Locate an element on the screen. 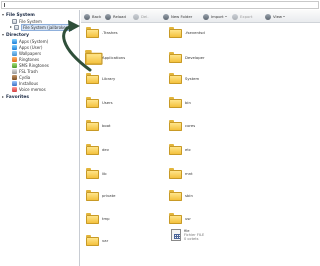 The image size is (320, 266). folder-item: usr is located at coordinates (180, 218).